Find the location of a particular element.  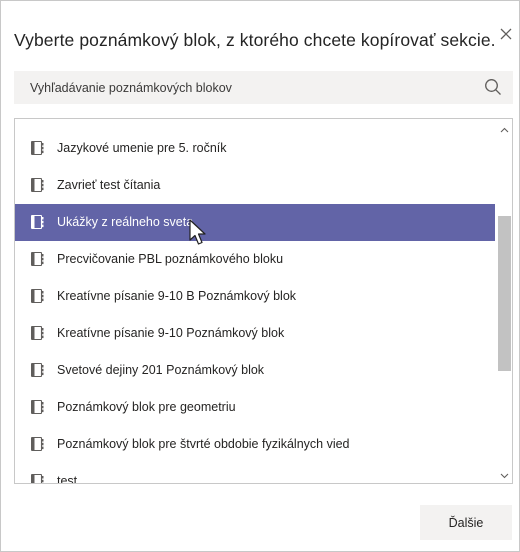

notebook-list-item: Kreatívne písanie 9-10 B Poznámkový blok is located at coordinates (255, 296).